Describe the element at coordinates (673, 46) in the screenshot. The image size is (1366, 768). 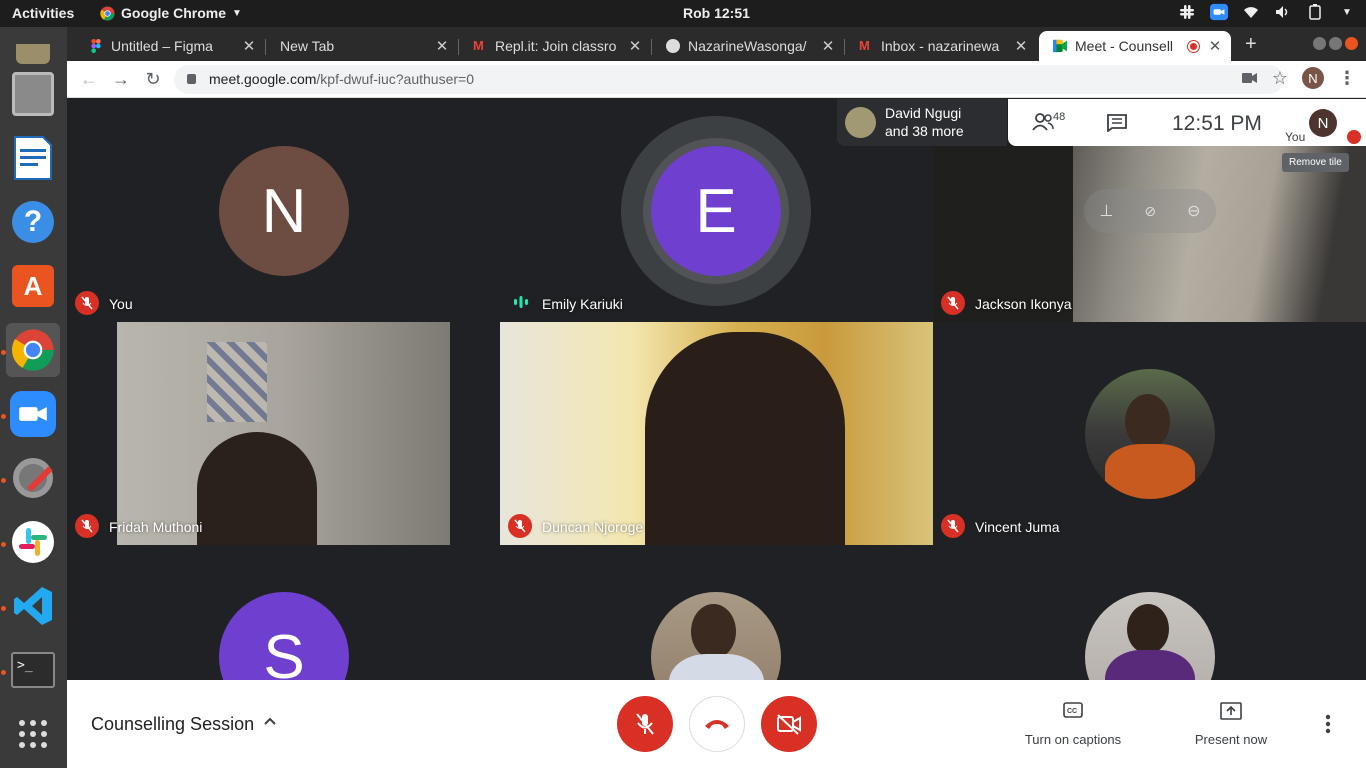
I see `github-icon` at that location.